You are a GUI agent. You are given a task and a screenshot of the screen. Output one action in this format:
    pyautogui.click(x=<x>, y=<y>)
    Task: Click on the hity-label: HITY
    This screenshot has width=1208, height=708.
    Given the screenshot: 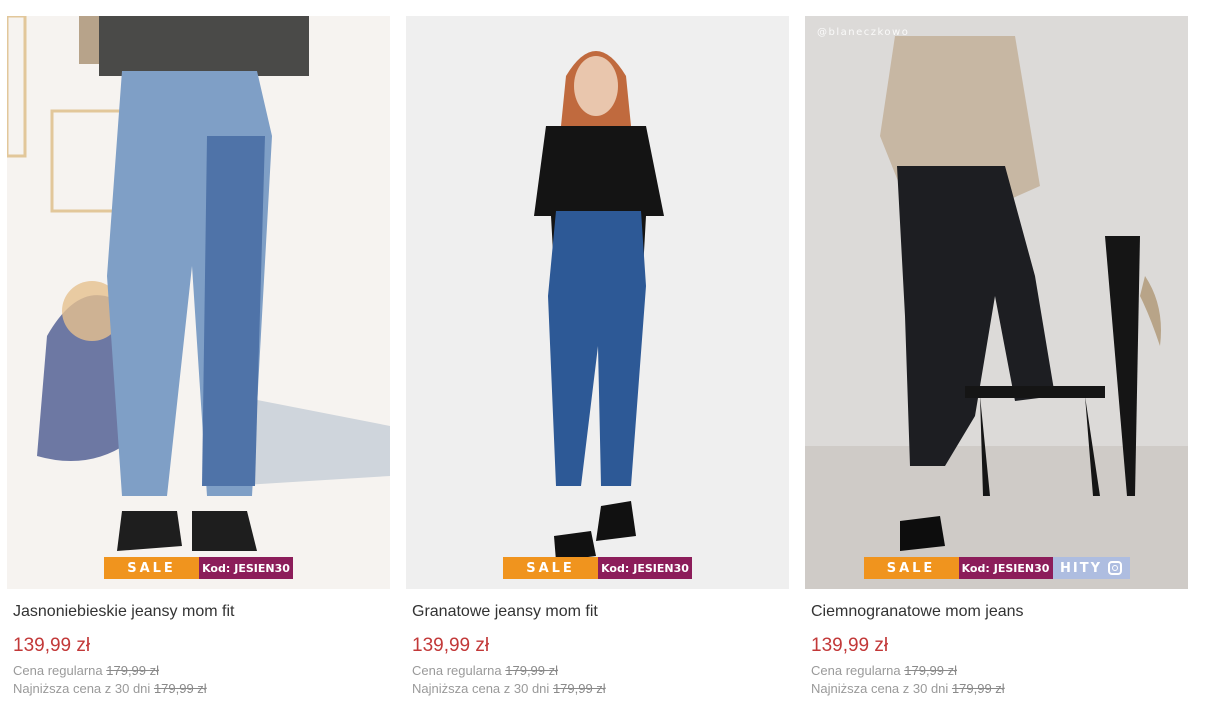 What is the action you would take?
    pyautogui.click(x=1081, y=568)
    